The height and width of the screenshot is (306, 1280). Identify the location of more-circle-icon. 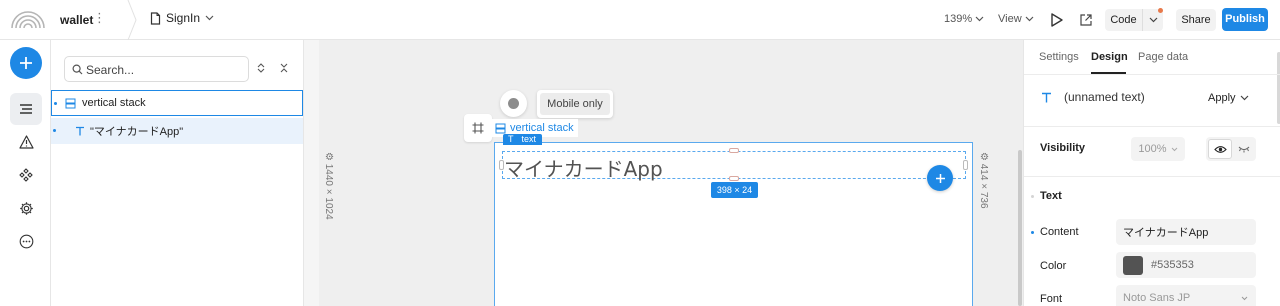
(26, 241).